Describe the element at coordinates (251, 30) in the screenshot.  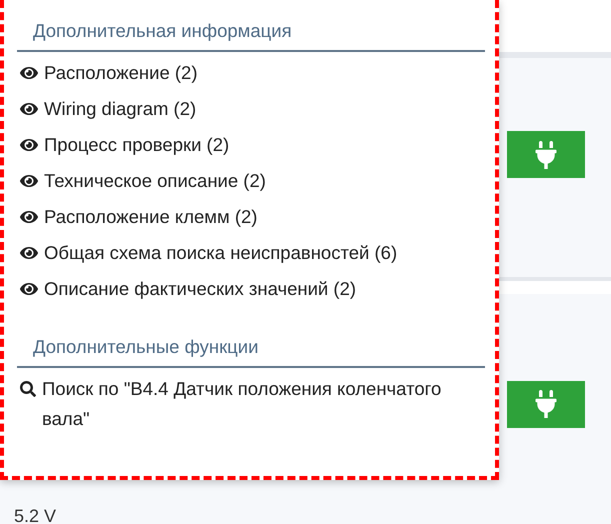
I see `section-title: Дополнительная информация` at that location.